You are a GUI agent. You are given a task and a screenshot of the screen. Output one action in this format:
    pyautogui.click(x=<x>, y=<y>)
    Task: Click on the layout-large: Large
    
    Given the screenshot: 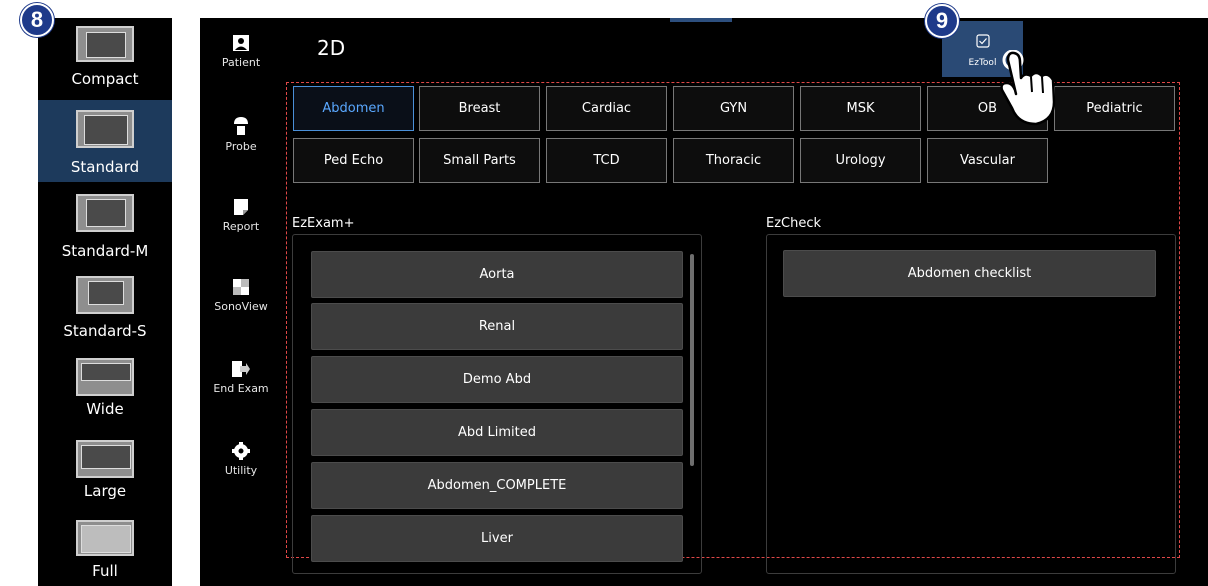 What is the action you would take?
    pyautogui.click(x=105, y=472)
    